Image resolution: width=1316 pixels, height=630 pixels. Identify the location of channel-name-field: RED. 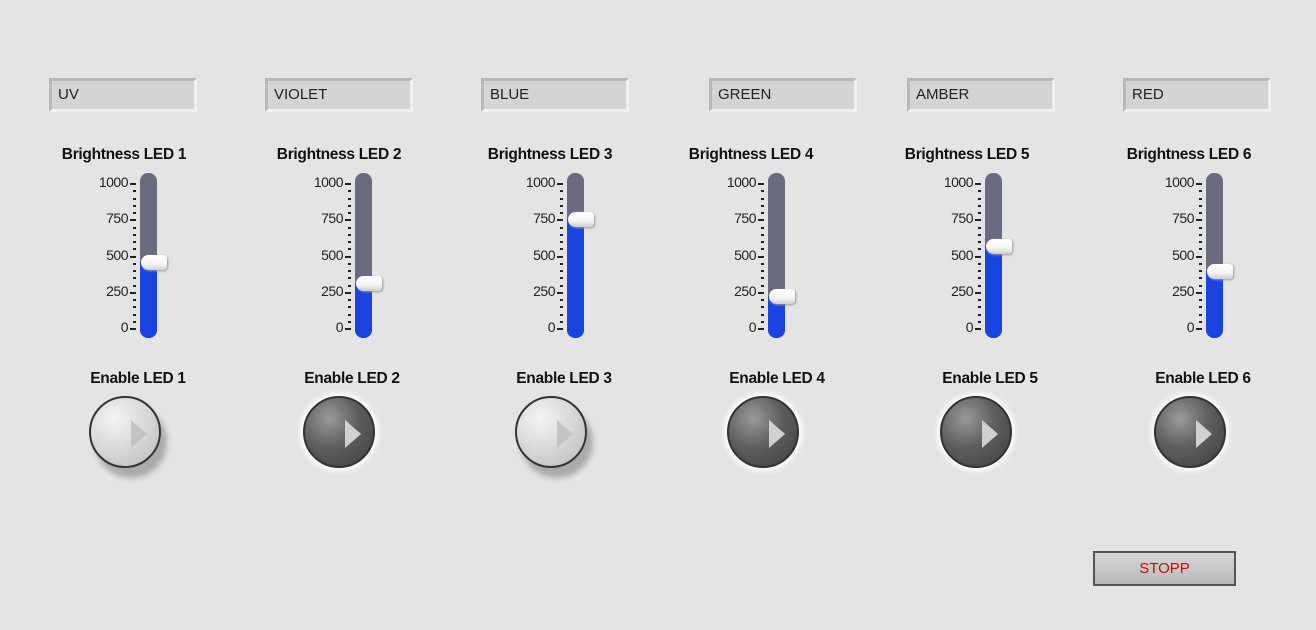
(1197, 95).